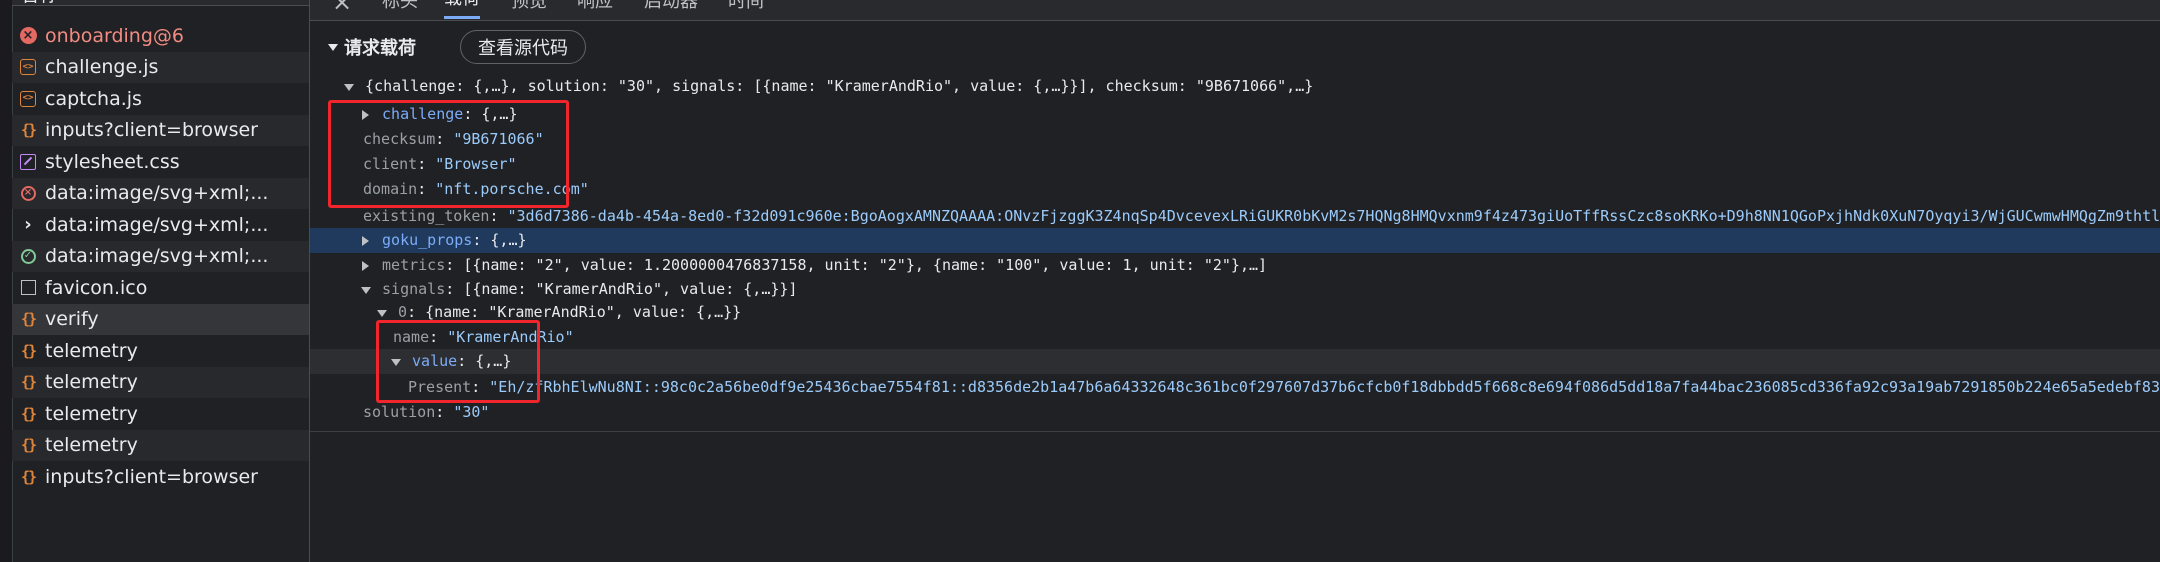  What do you see at coordinates (160, 445) in the screenshot?
I see `request-row-telemetry-4: {} telemetry` at bounding box center [160, 445].